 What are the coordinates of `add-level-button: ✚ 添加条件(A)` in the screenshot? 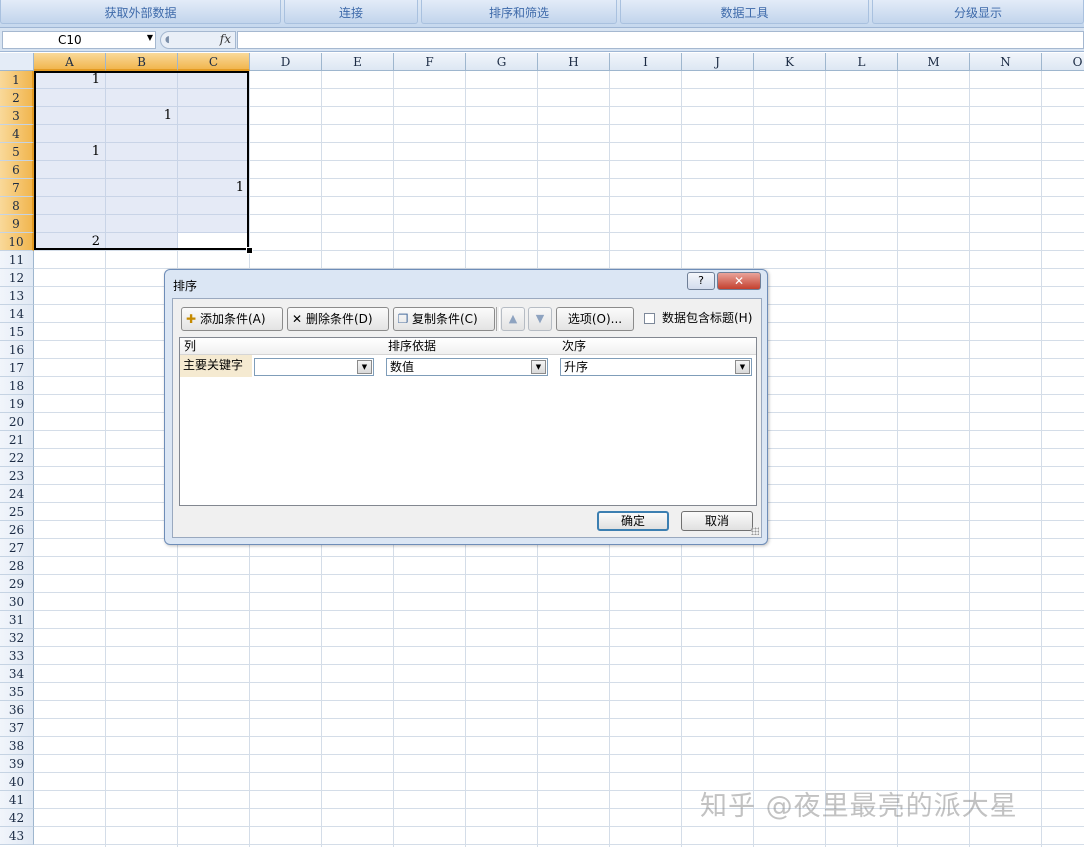 It's located at (232, 319).